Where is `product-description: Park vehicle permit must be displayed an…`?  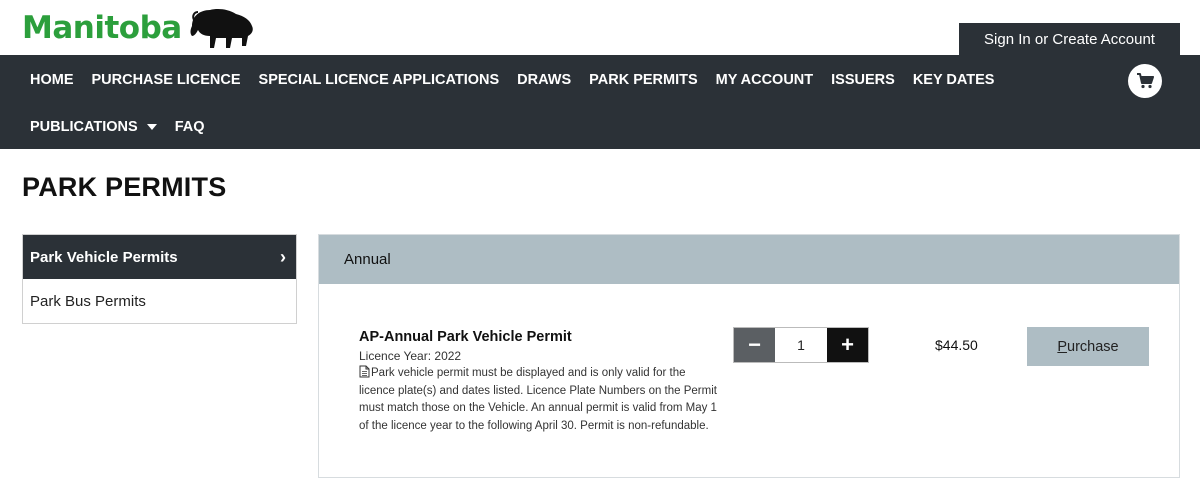
product-description: Park vehicle permit must be displayed an… is located at coordinates (539, 400).